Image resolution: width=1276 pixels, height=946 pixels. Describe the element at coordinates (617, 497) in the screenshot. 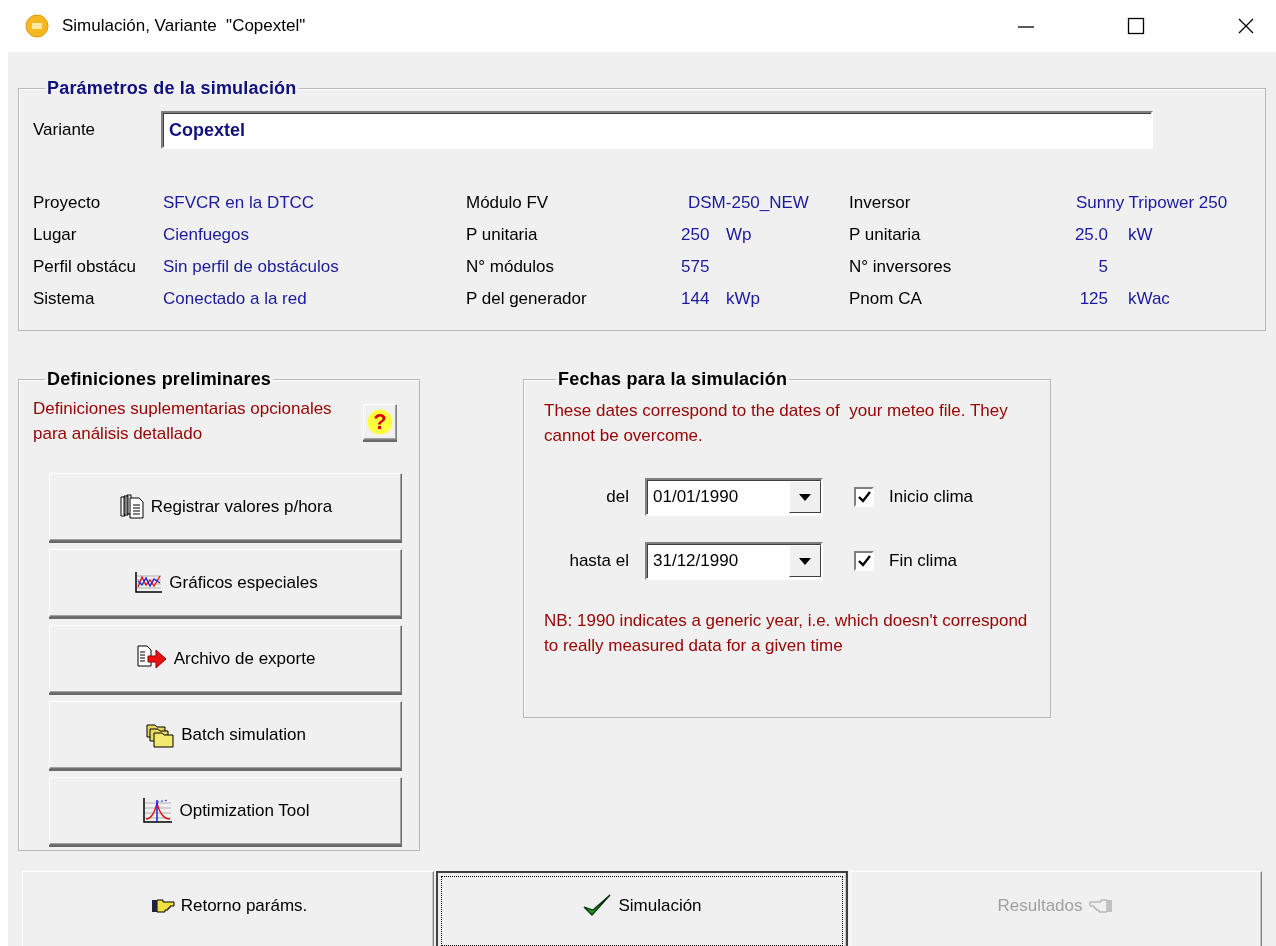

I see `field-label: del` at that location.